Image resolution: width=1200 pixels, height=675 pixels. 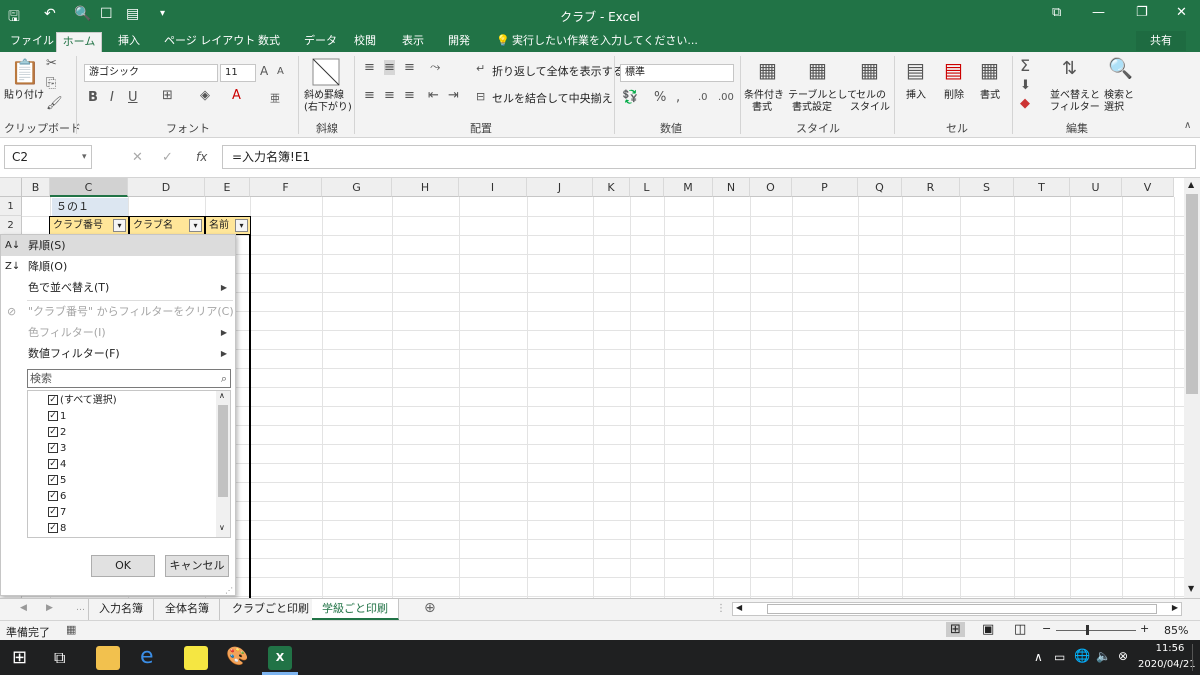 I want to click on battery-icon: ▭, so click(x=1059, y=657).